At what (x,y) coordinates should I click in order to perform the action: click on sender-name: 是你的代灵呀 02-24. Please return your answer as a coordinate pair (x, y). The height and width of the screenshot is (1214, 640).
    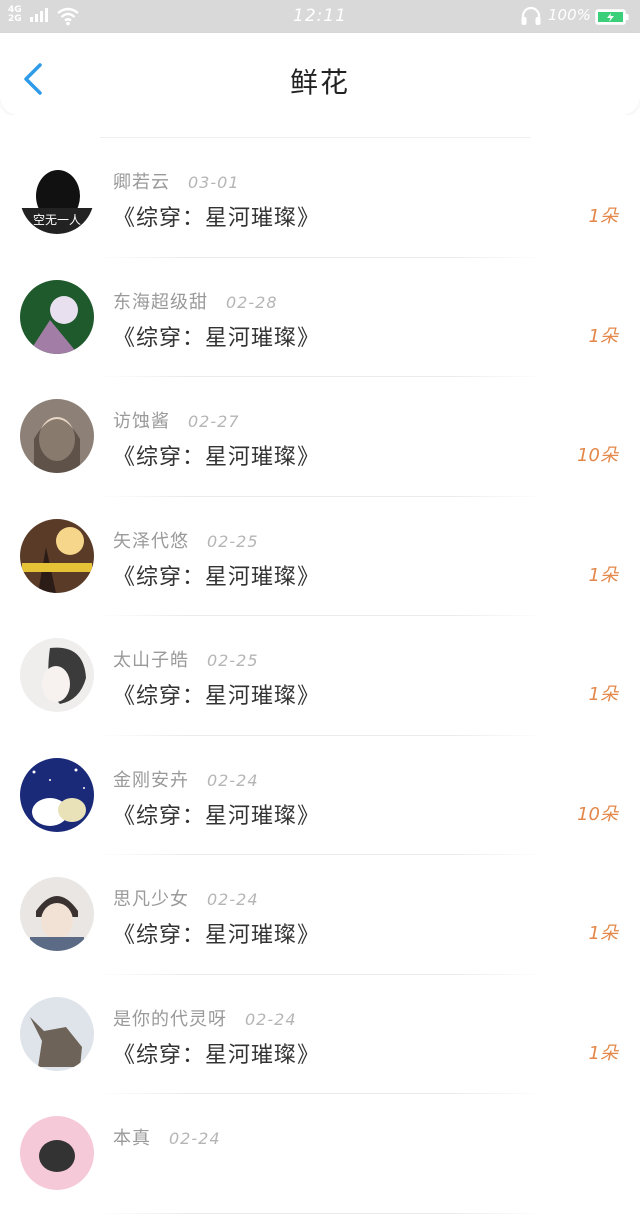
    Looking at the image, I should click on (205, 1018).